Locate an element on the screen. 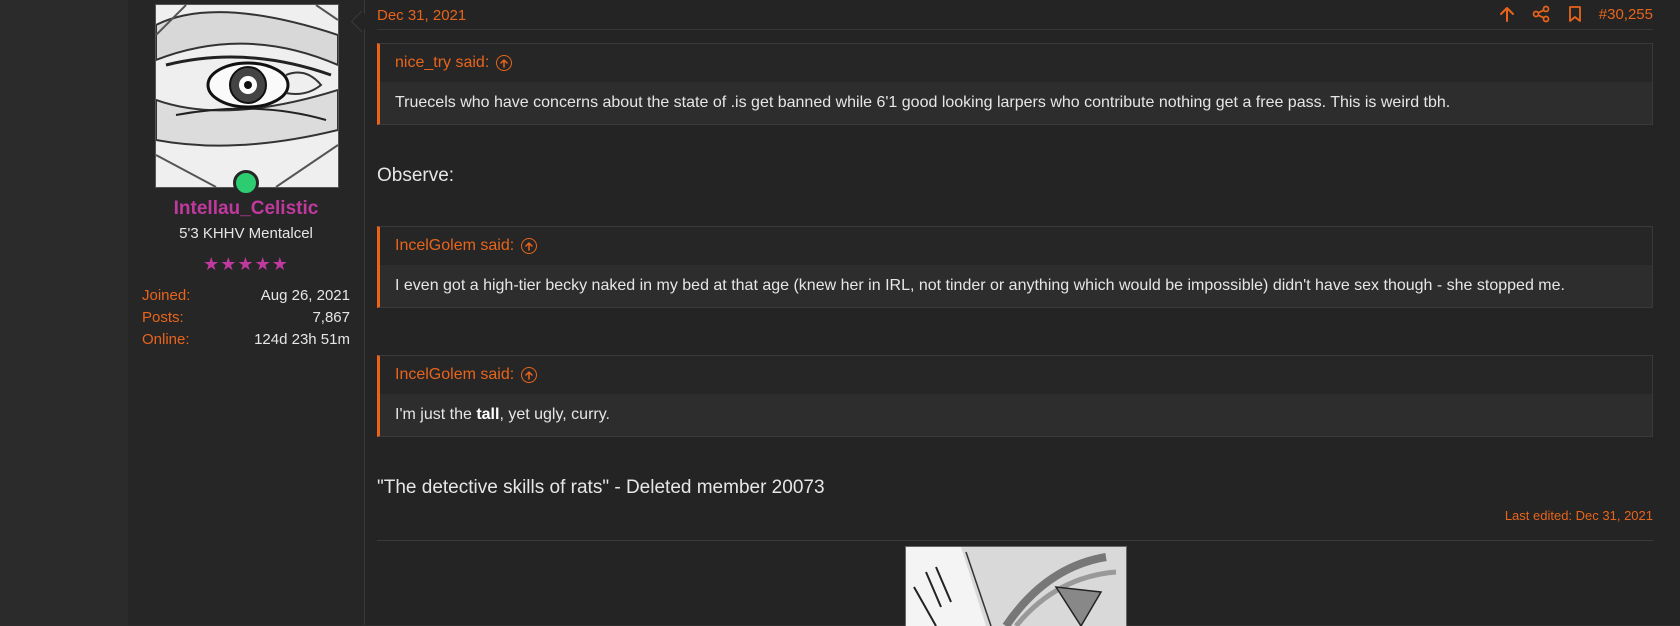 The height and width of the screenshot is (626, 1680). stat-label: Online: is located at coordinates (166, 339).